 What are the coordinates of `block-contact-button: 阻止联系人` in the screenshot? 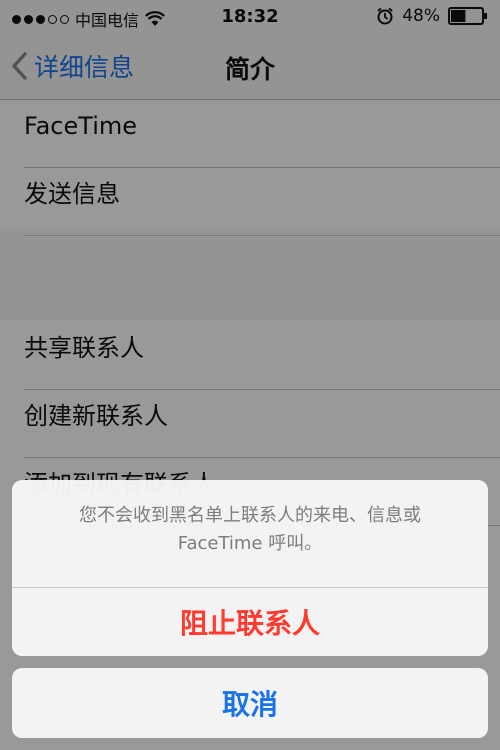 It's located at (250, 622).